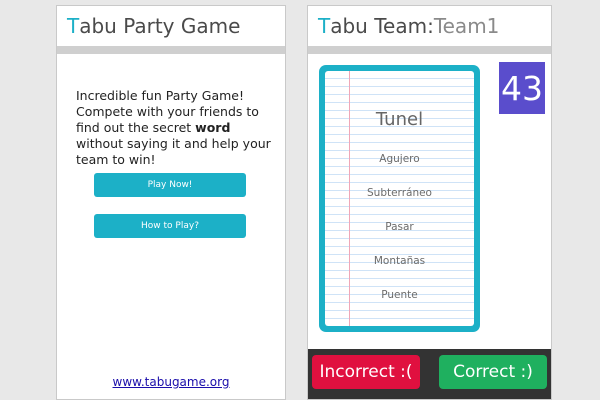  Describe the element at coordinates (522, 88) in the screenshot. I see `countdown-timer: 43` at that location.